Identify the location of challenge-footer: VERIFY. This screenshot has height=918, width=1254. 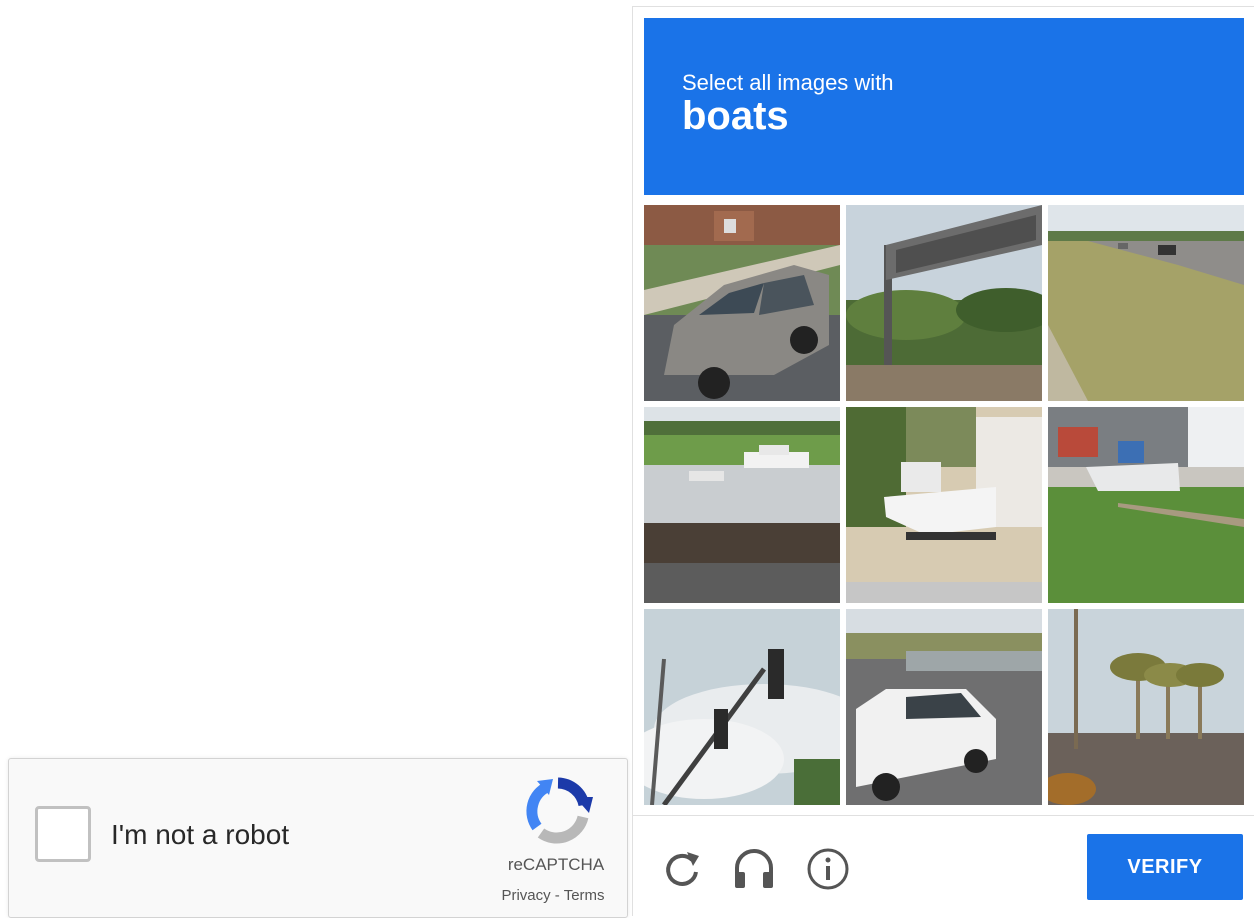
(943, 866).